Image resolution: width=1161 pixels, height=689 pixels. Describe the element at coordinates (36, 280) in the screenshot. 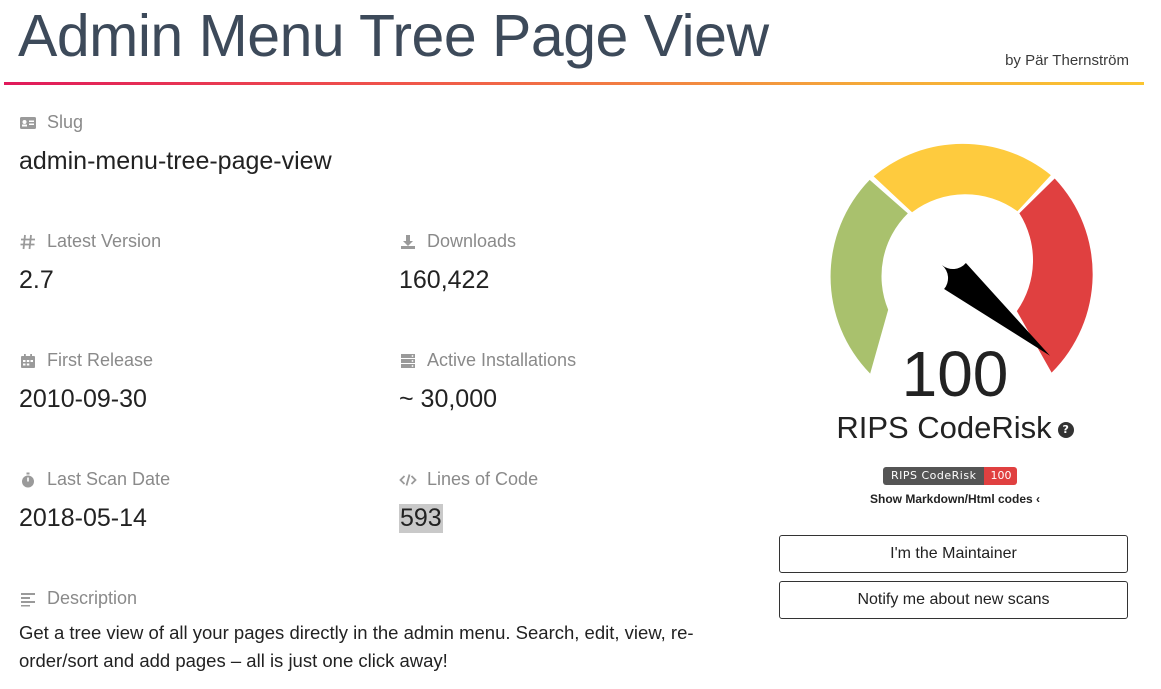

I see `latest-version-value: 2.7` at that location.